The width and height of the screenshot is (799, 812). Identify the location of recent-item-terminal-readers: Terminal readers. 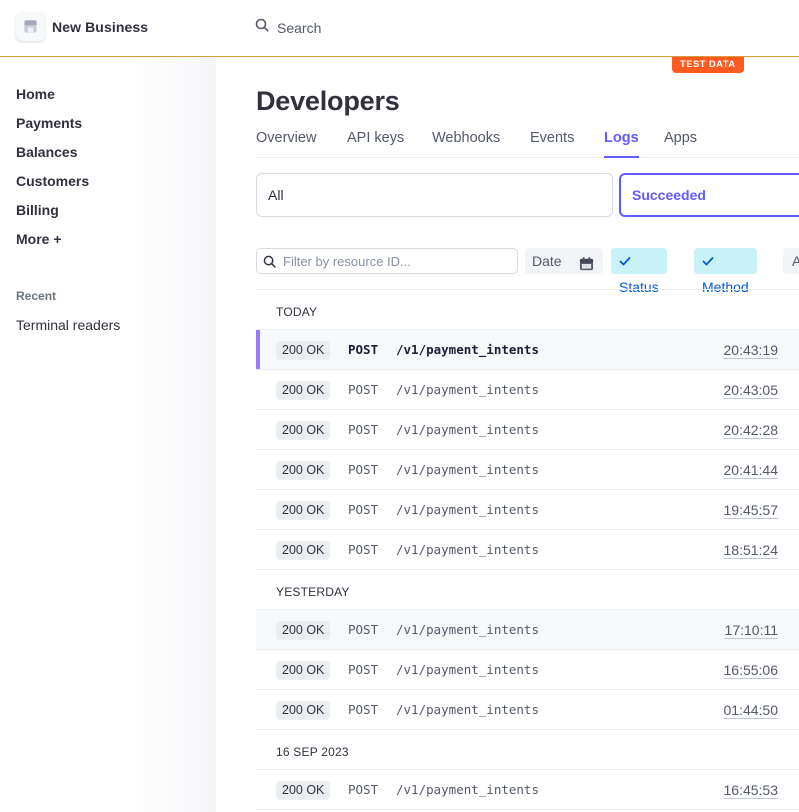
(68, 325).